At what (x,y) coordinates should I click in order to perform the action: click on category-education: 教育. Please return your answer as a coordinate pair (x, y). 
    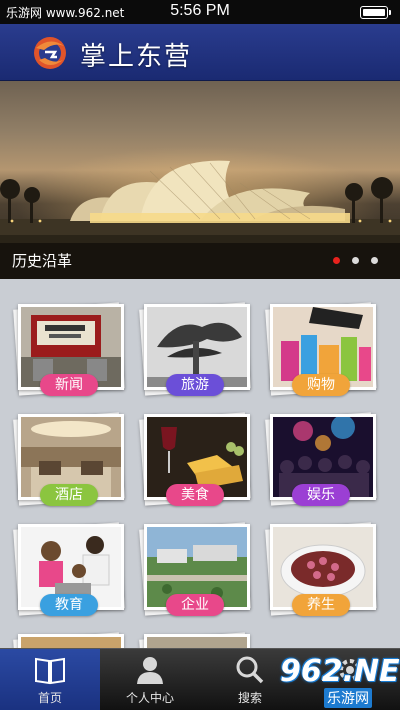
    Looking at the image, I should click on (69, 570).